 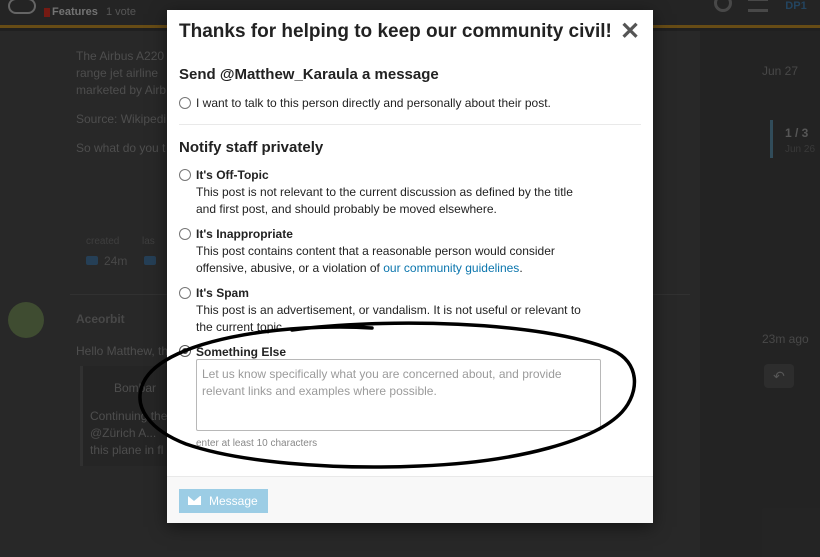 What do you see at coordinates (309, 74) in the screenshot?
I see `send-message-heading: Send @Matthew_Karaula a message` at bounding box center [309, 74].